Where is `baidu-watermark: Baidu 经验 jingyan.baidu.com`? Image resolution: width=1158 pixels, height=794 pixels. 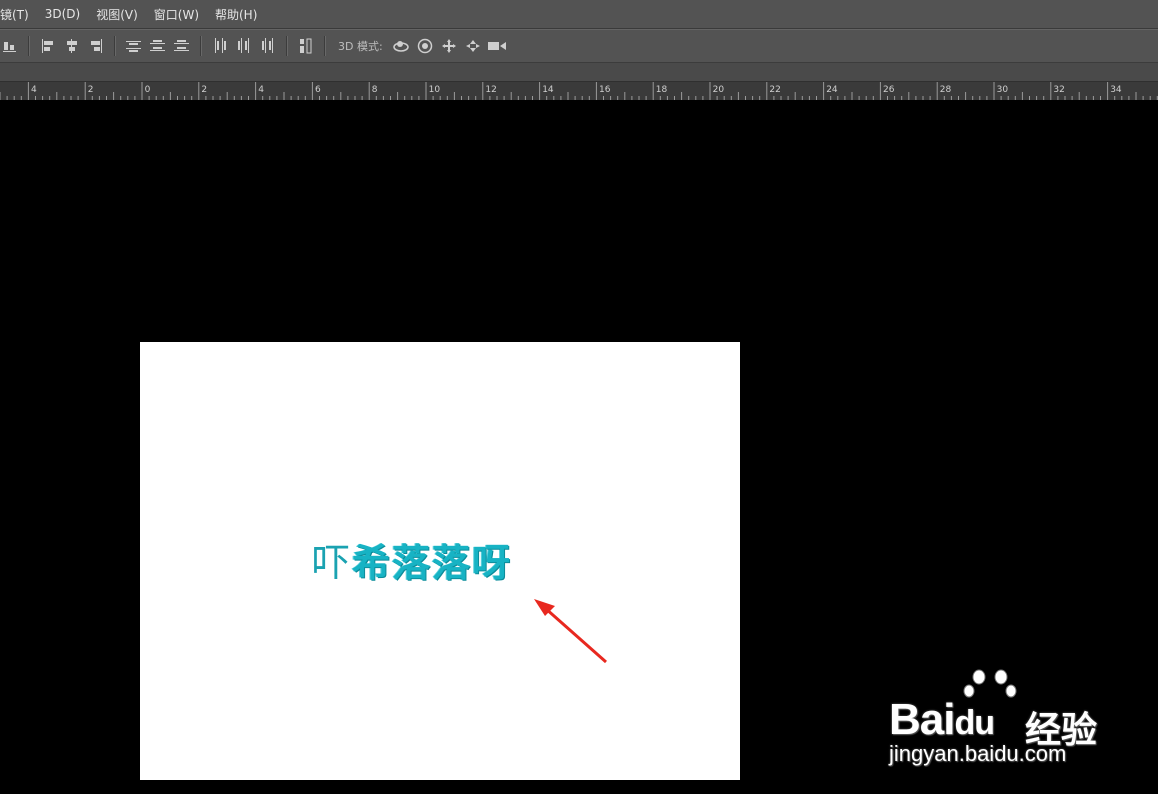
baidu-watermark: Baidu 经验 jingyan.baidu.com is located at coordinates (1021, 729).